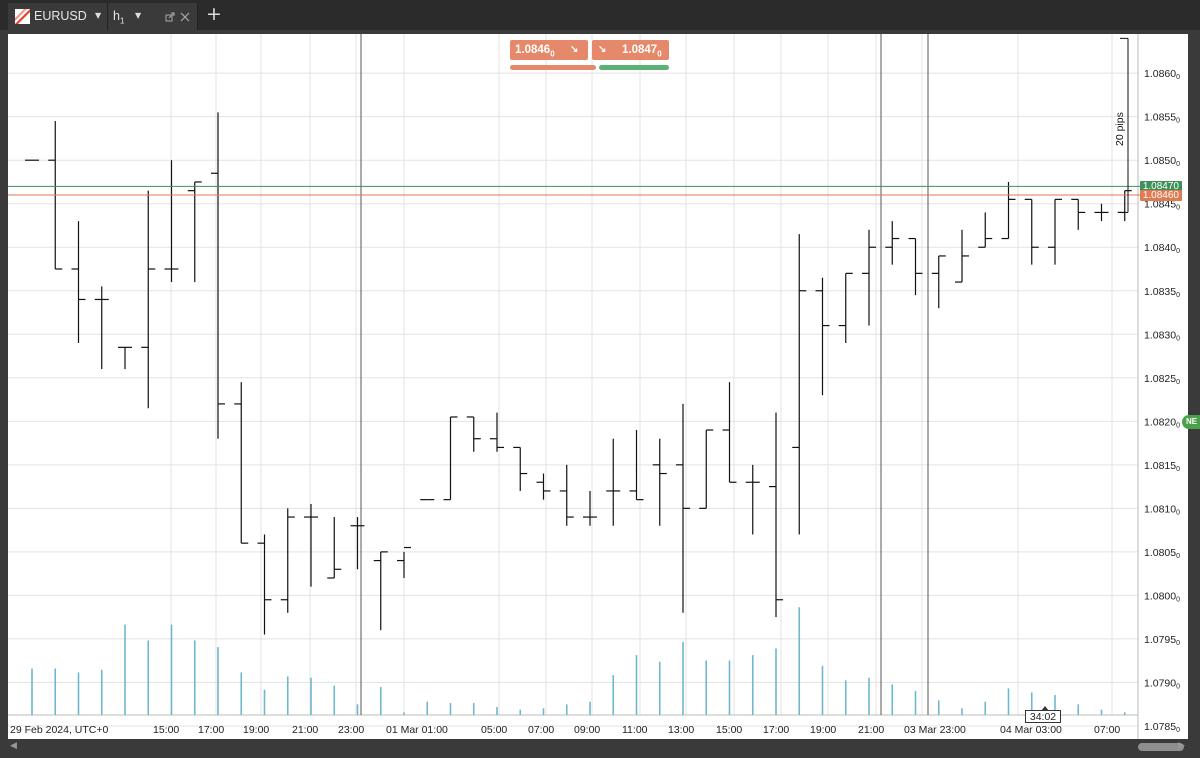  Describe the element at coordinates (1162, 553) in the screenshot. I see `y-tick-label: 1.08050` at that location.